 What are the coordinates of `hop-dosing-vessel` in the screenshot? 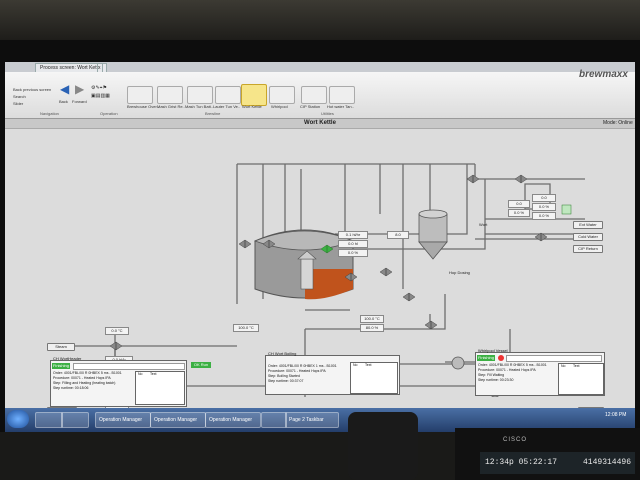 It's located at (433, 234).